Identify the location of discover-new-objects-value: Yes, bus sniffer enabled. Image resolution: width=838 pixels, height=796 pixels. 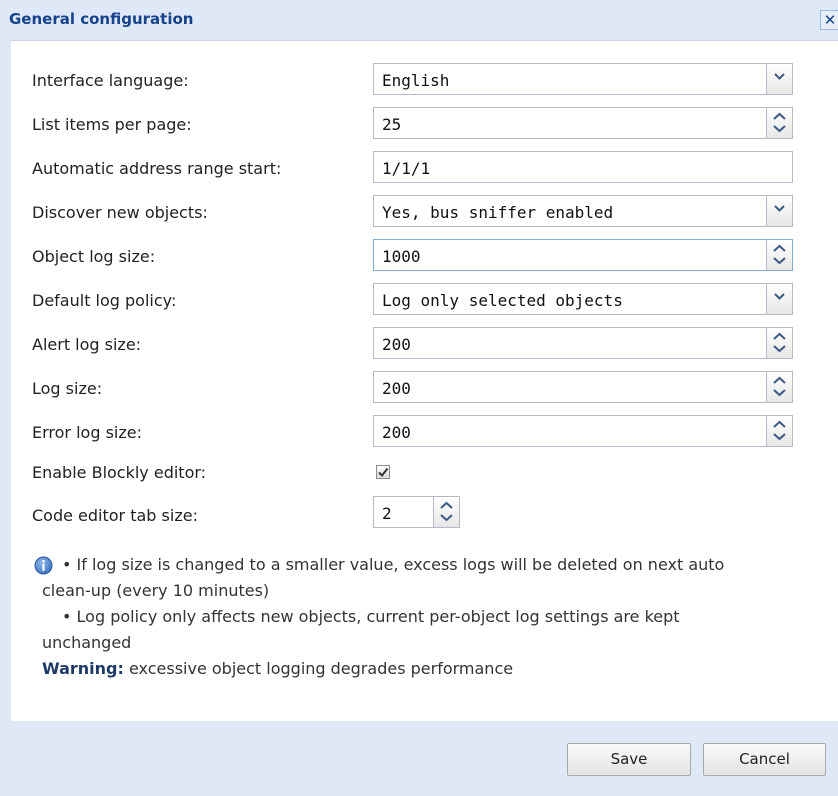
(498, 212).